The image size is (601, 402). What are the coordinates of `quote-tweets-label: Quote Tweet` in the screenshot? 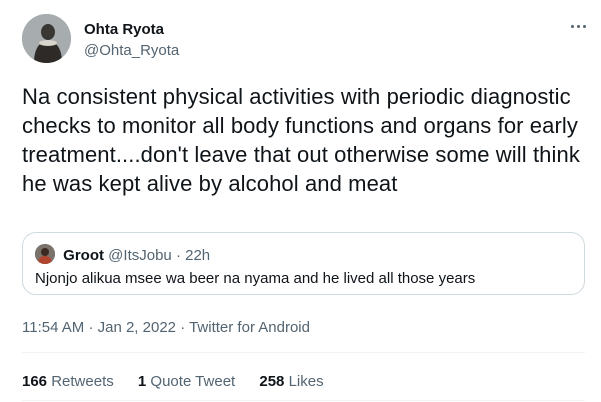 It's located at (193, 381).